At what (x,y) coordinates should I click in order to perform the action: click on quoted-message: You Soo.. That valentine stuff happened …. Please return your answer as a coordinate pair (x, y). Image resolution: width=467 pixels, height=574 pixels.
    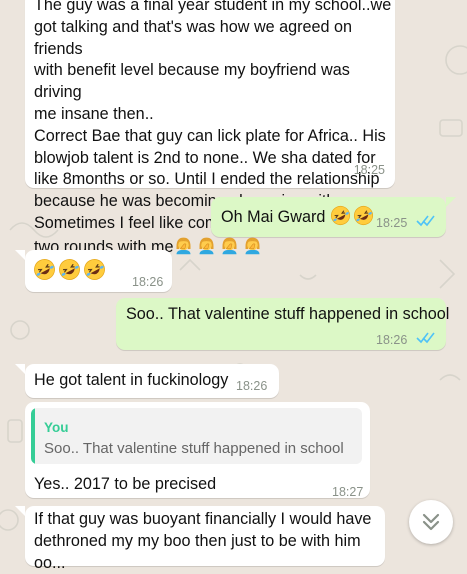
    Looking at the image, I should click on (196, 436).